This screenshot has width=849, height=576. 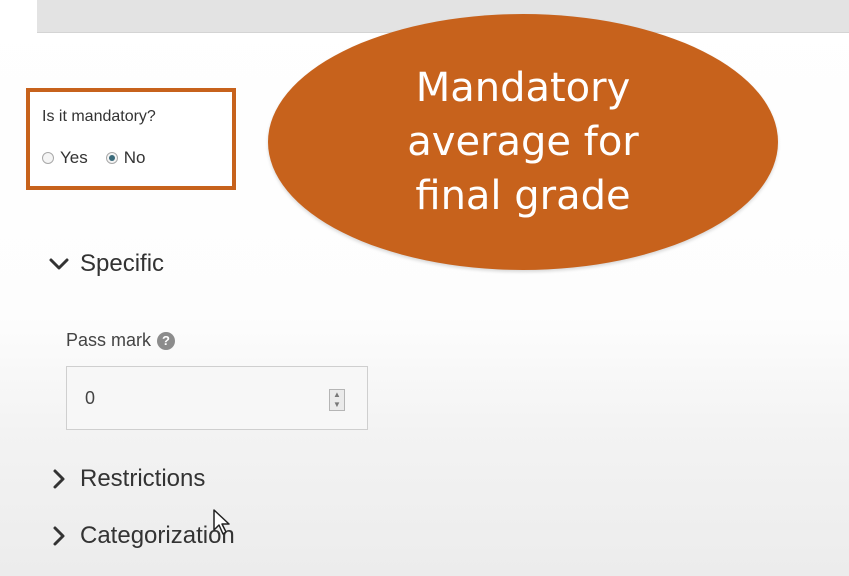 I want to click on section-restrictions-label: Restrictions, so click(x=143, y=478).